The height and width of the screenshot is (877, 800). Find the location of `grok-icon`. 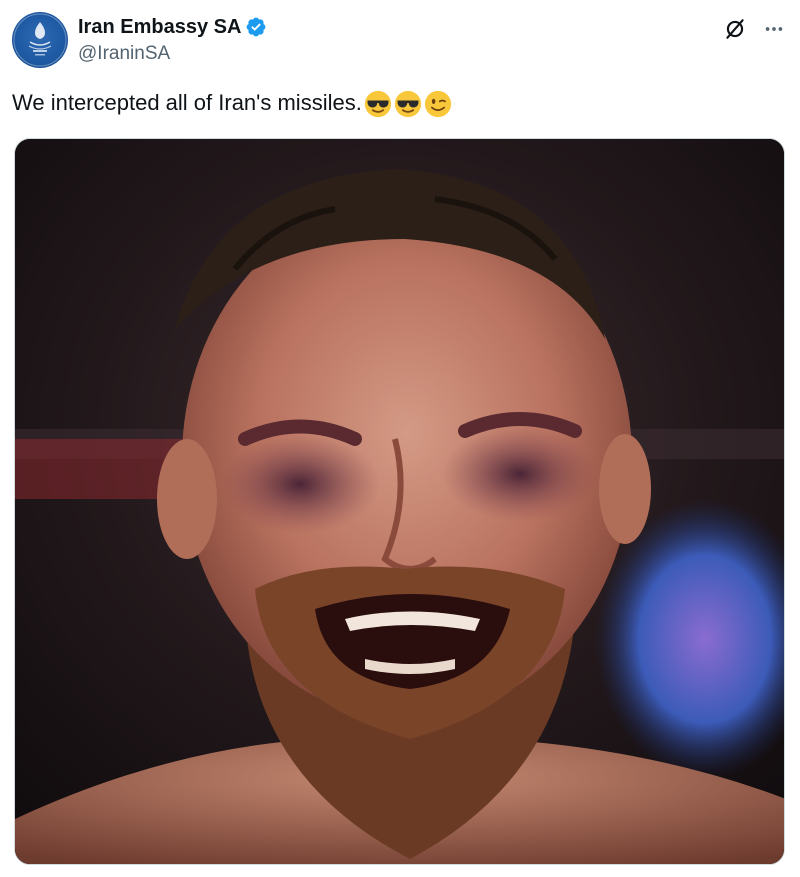

grok-icon is located at coordinates (735, 29).